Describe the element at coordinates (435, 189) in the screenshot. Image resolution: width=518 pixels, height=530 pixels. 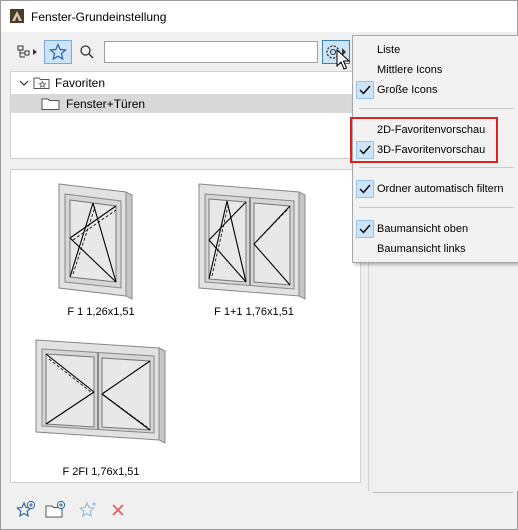
I see `menu-item-ordner-automatisch-filtern: Ordner automatisch filtern` at that location.